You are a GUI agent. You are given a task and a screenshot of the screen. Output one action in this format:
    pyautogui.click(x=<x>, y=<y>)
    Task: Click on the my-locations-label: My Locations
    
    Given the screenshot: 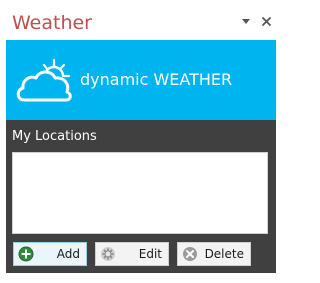 What is the action you would take?
    pyautogui.click(x=54, y=136)
    